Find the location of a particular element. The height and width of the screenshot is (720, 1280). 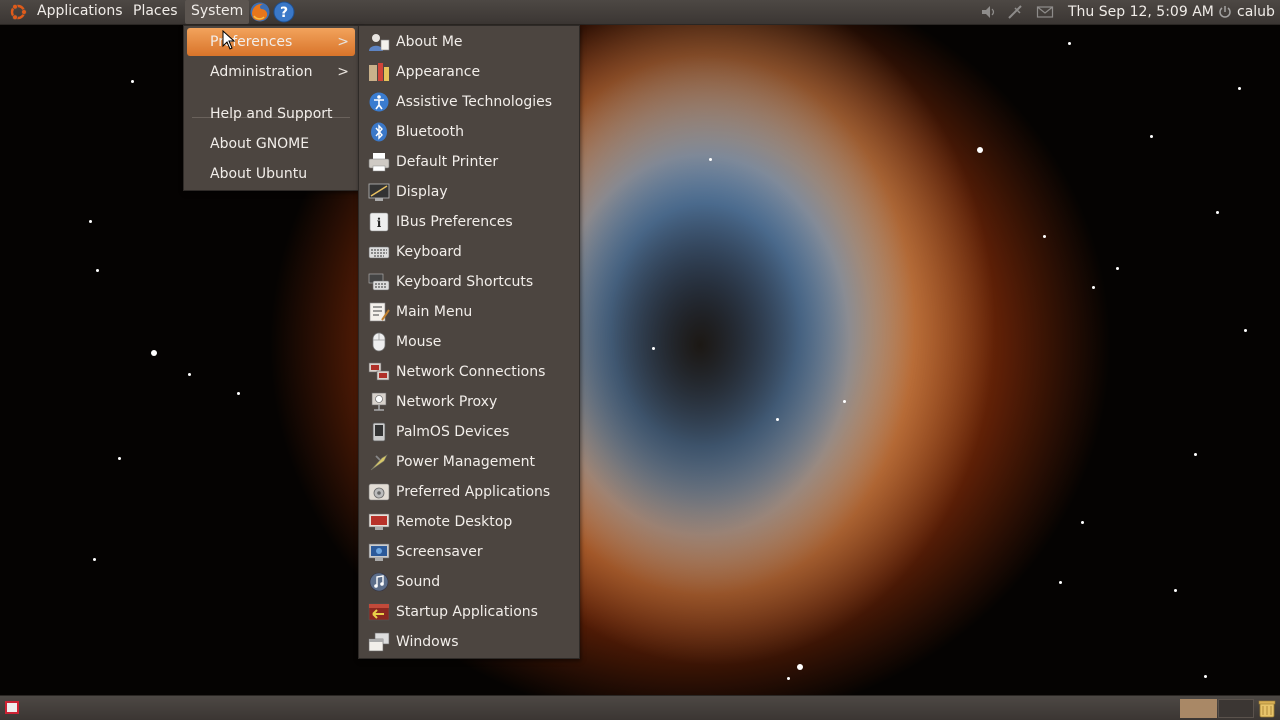

menu-item-keyboard-shortcuts: Keyboard Shortcuts is located at coordinates (469, 282).